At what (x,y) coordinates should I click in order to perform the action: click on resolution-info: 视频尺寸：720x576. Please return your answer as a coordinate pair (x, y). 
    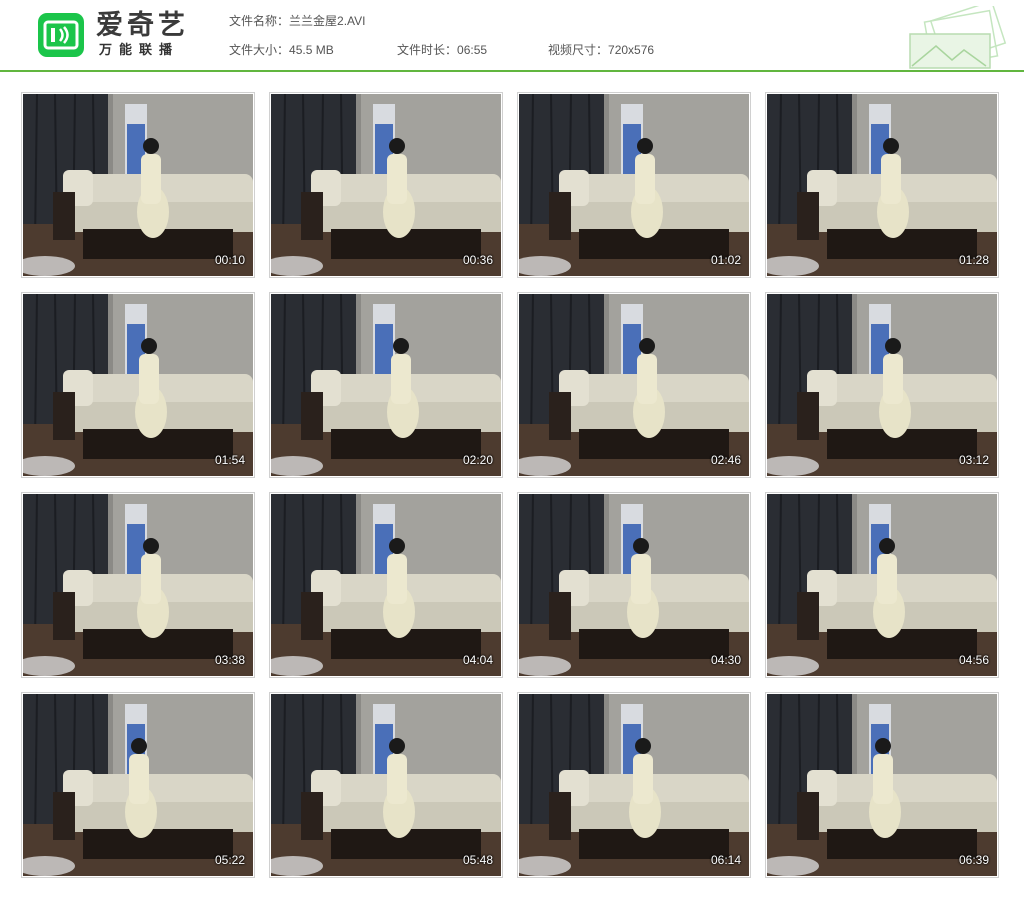
    Looking at the image, I should click on (601, 50).